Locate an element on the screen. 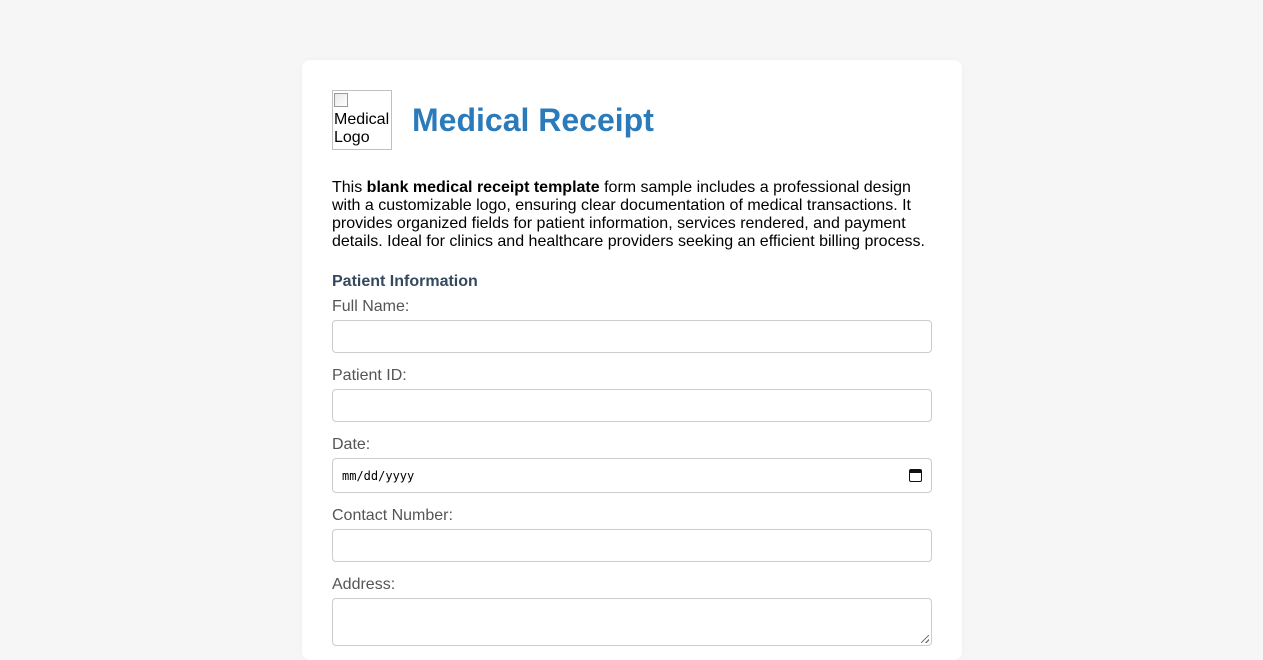 This screenshot has height=660, width=1263. date-input: mm/dd/yyyy is located at coordinates (632, 475).